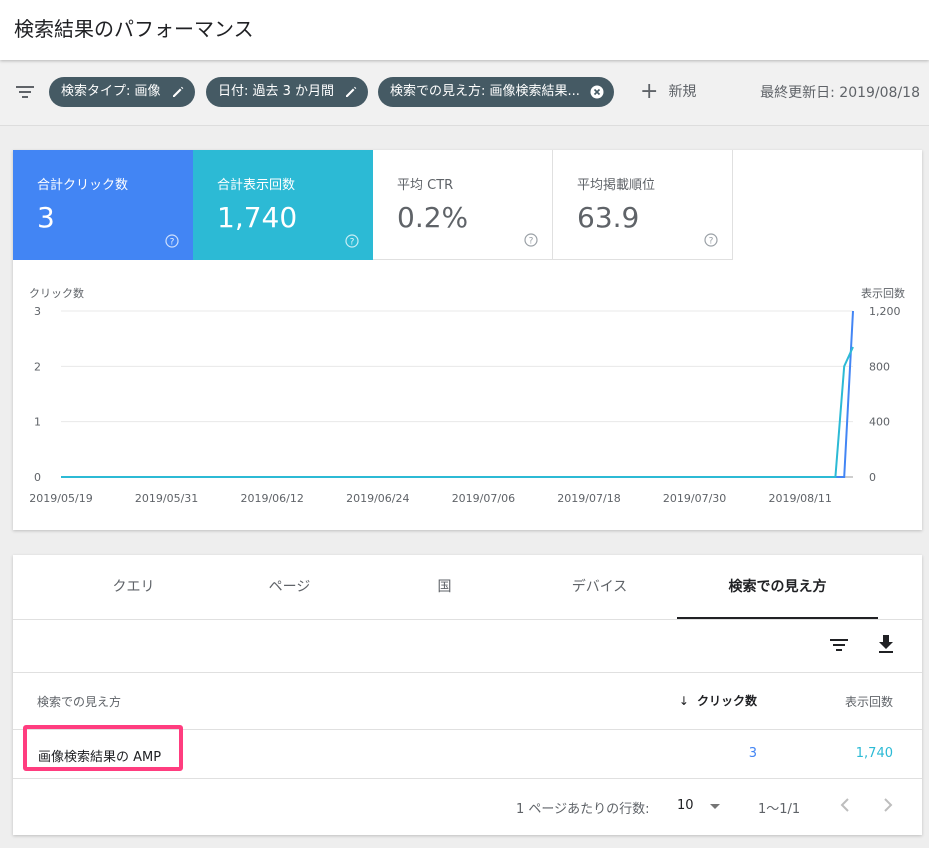 The image size is (929, 848). What do you see at coordinates (111, 91) in the screenshot?
I see `filter-chip-label: 検索タイプ: 画像` at bounding box center [111, 91].